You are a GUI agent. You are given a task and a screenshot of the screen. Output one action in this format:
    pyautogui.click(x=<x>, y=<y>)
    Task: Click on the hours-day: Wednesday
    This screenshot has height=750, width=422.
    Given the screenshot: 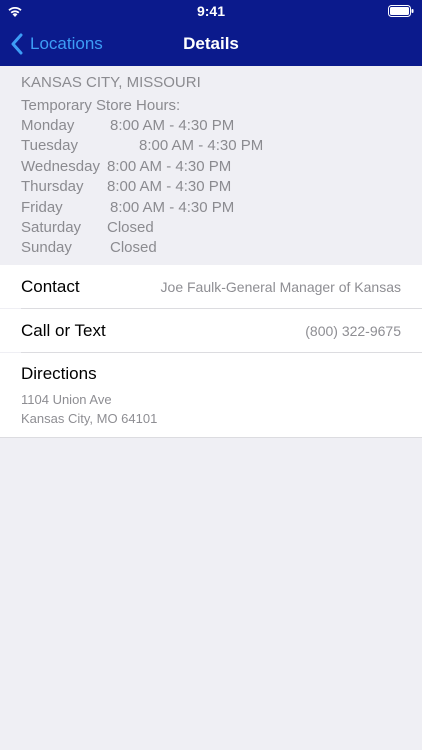 What is the action you would take?
    pyautogui.click(x=60, y=166)
    